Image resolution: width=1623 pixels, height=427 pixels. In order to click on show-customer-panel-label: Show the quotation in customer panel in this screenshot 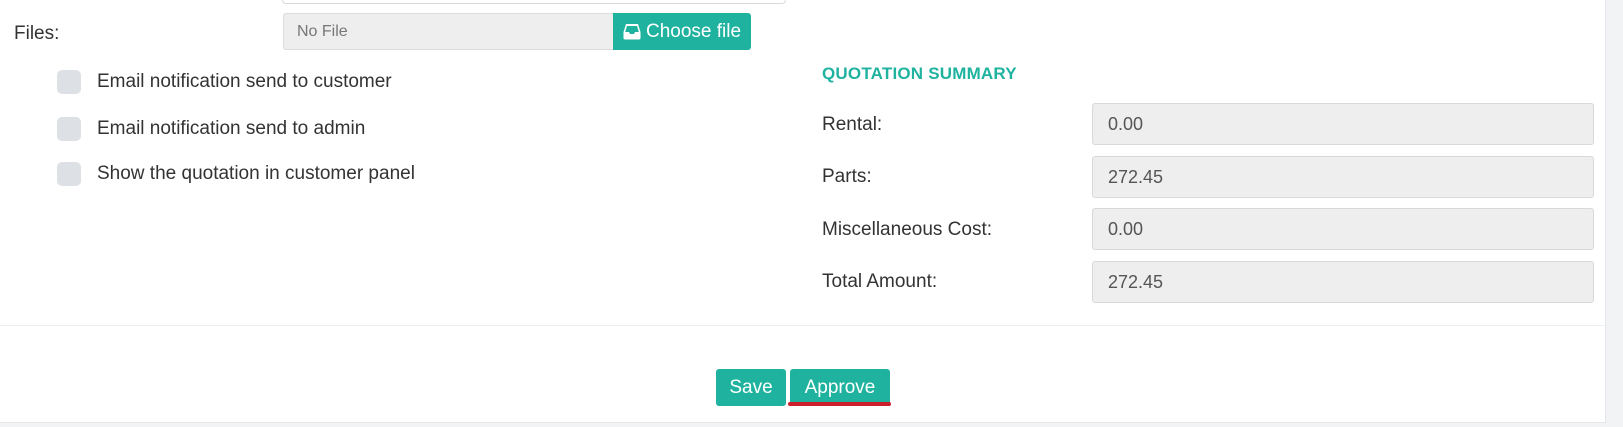, I will do `click(256, 173)`.